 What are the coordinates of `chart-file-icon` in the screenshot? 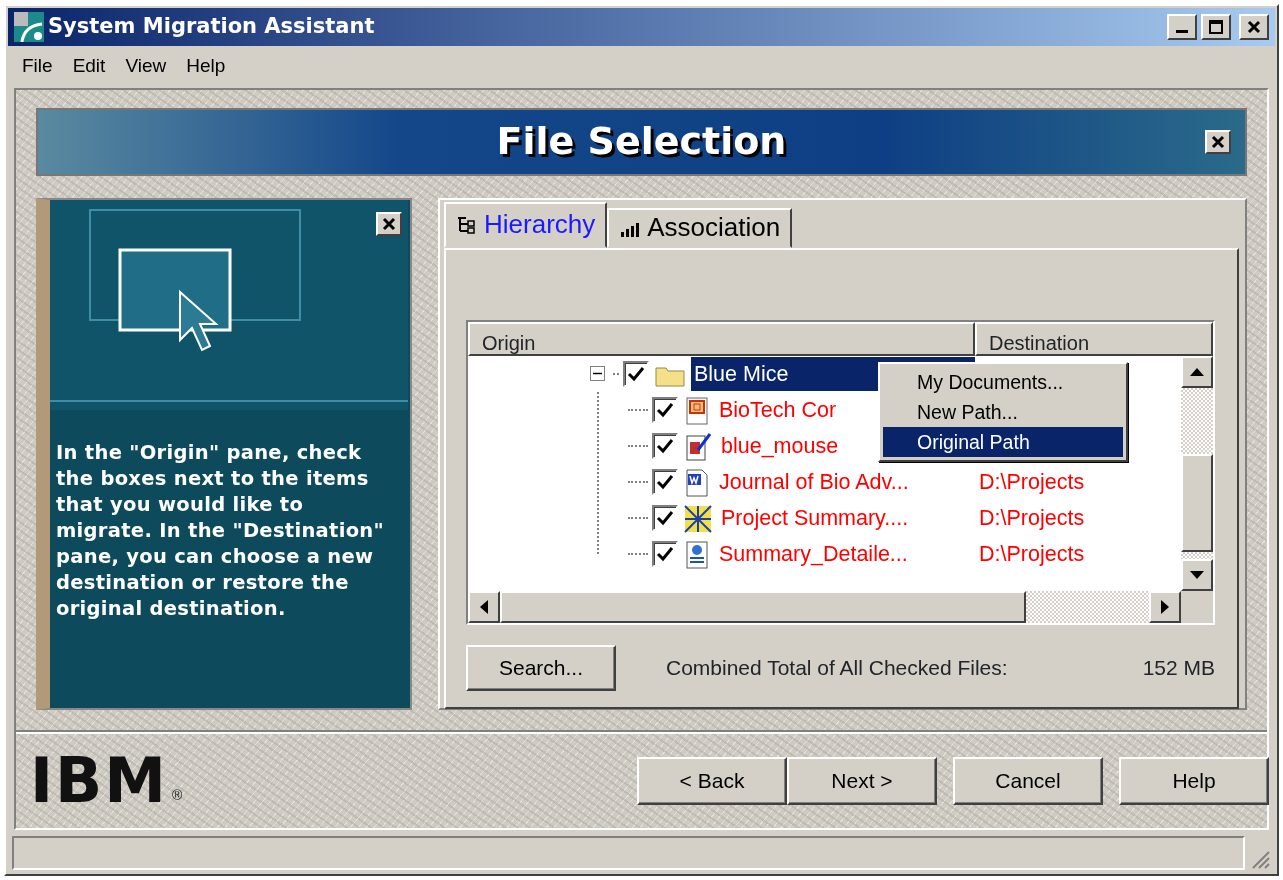 It's located at (698, 519).